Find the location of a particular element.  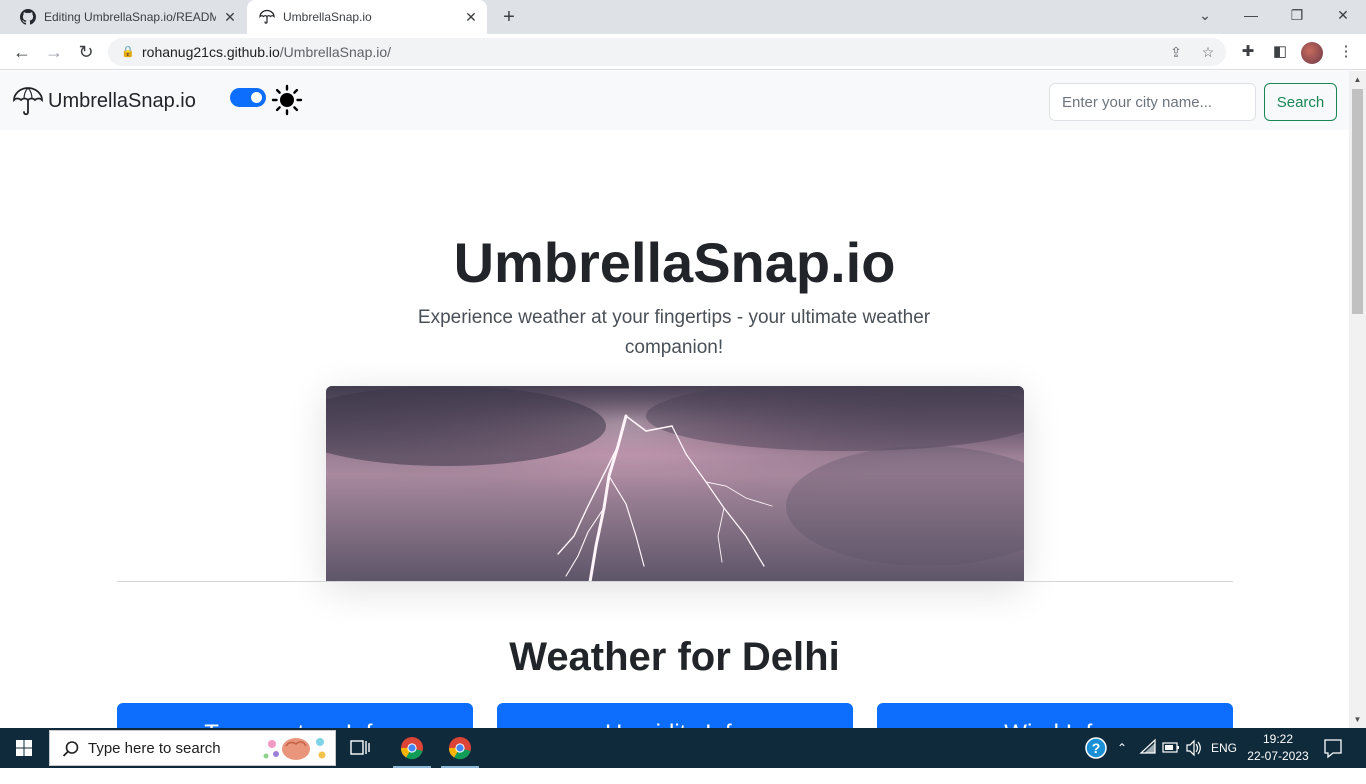

brand-name: UmbrellaSnap.io is located at coordinates (122, 100).